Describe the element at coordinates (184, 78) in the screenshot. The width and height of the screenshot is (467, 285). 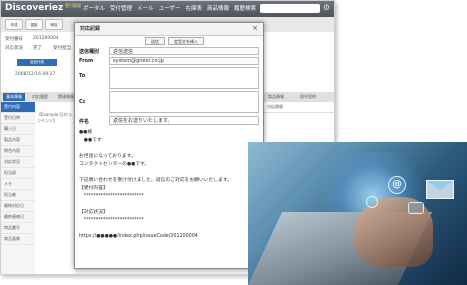
I see `to-field` at that location.